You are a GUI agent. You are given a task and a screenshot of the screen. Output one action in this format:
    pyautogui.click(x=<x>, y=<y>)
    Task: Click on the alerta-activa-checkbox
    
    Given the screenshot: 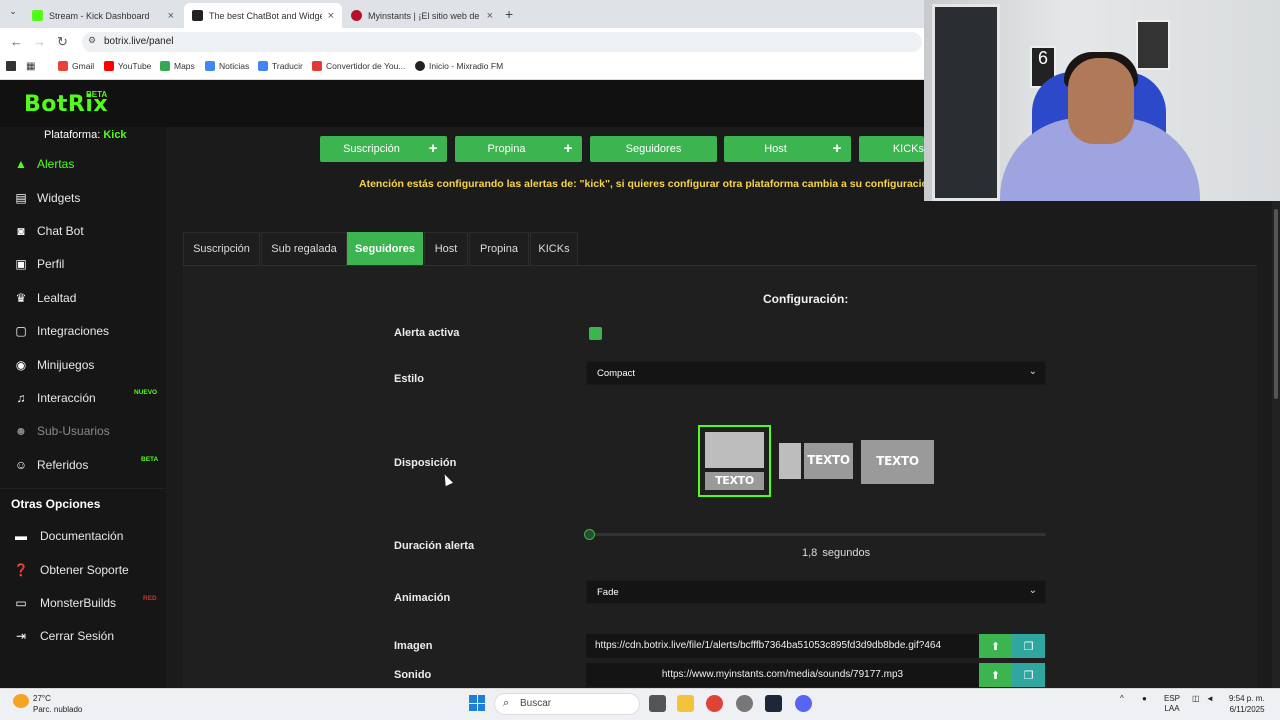 What is the action you would take?
    pyautogui.click(x=595, y=333)
    